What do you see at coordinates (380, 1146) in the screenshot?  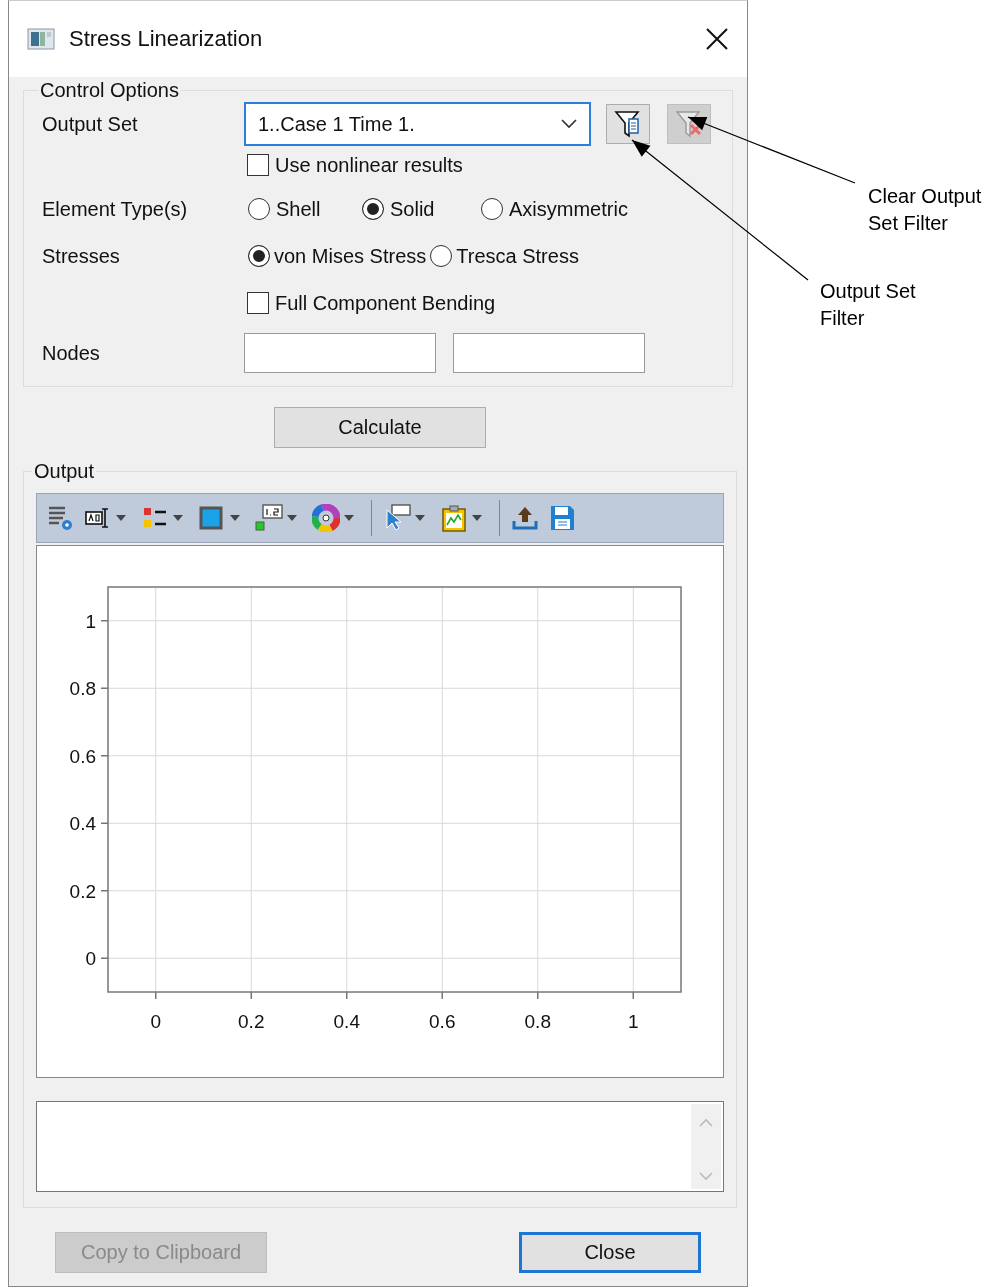 I see `message-box` at bounding box center [380, 1146].